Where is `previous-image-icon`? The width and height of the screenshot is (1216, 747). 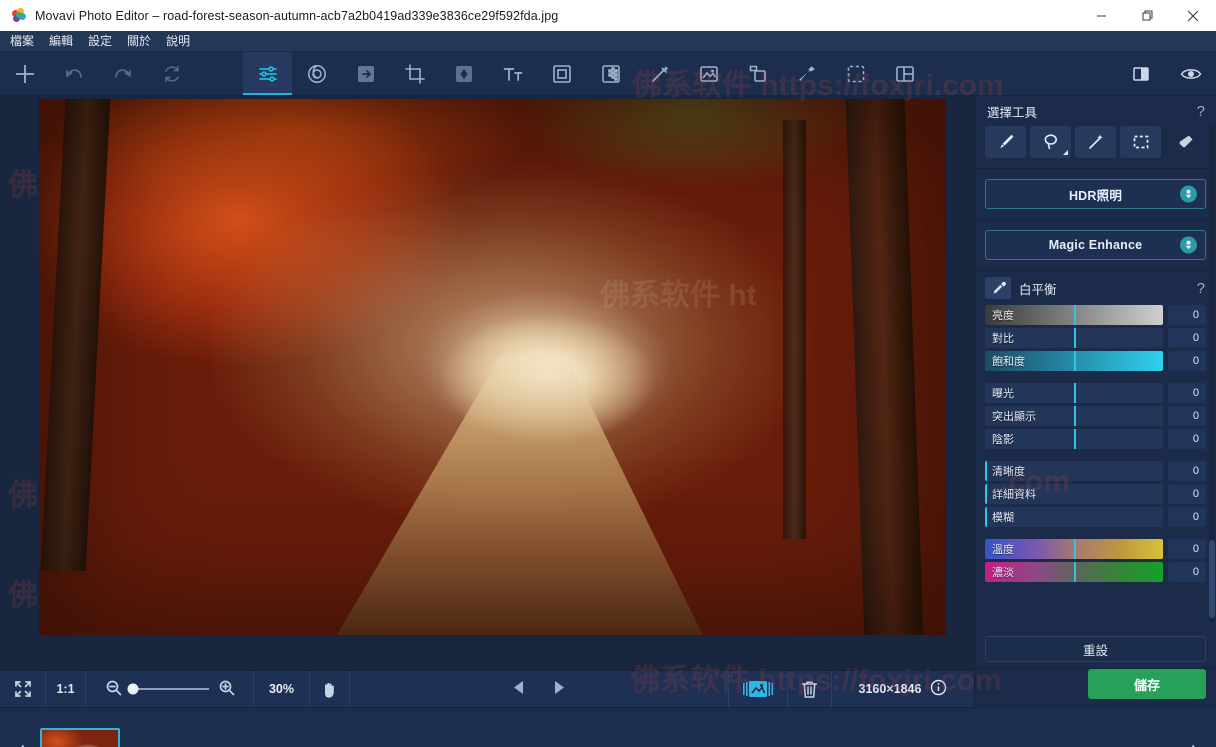
previous-image-icon is located at coordinates (519, 689).